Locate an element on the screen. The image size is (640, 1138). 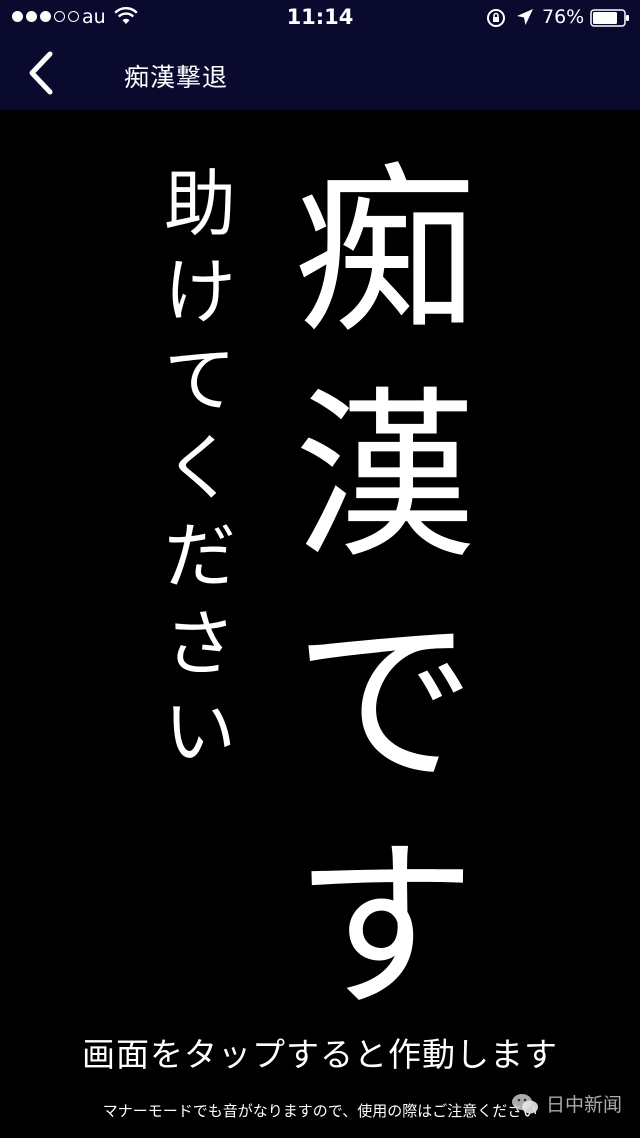
help-char: さ is located at coordinates (199, 644).